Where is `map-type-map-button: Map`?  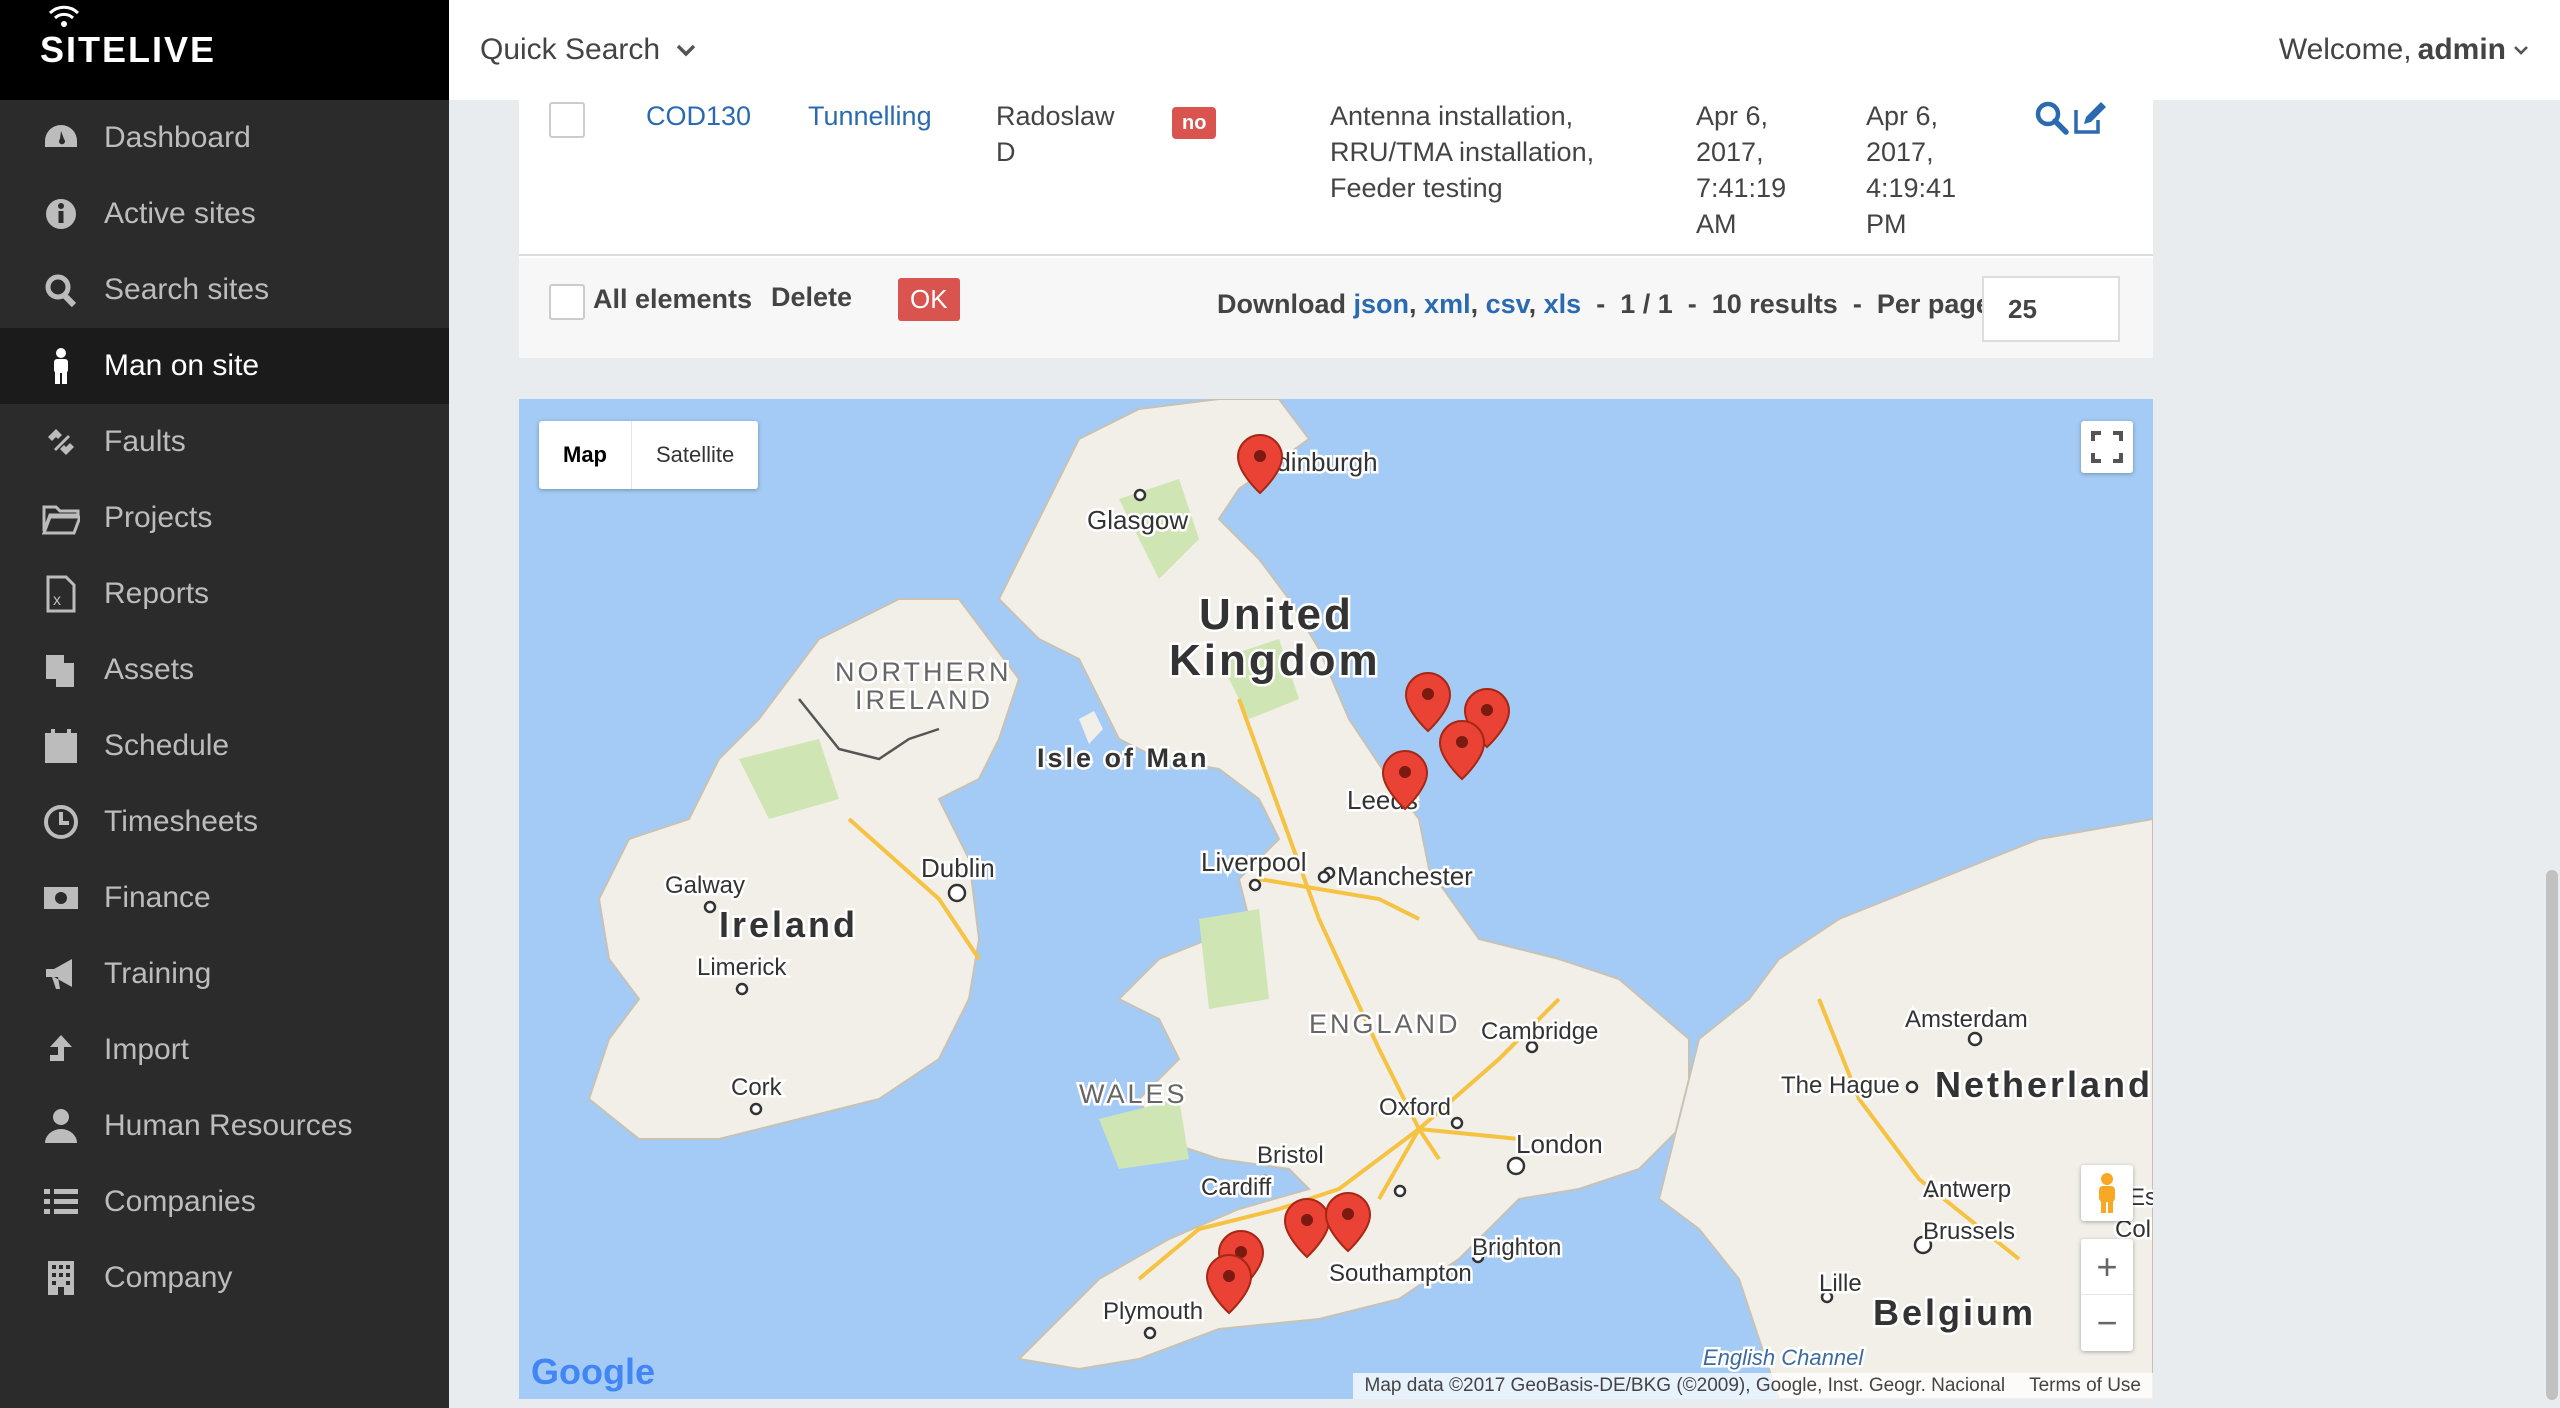
map-type-map-button: Map is located at coordinates (585, 455).